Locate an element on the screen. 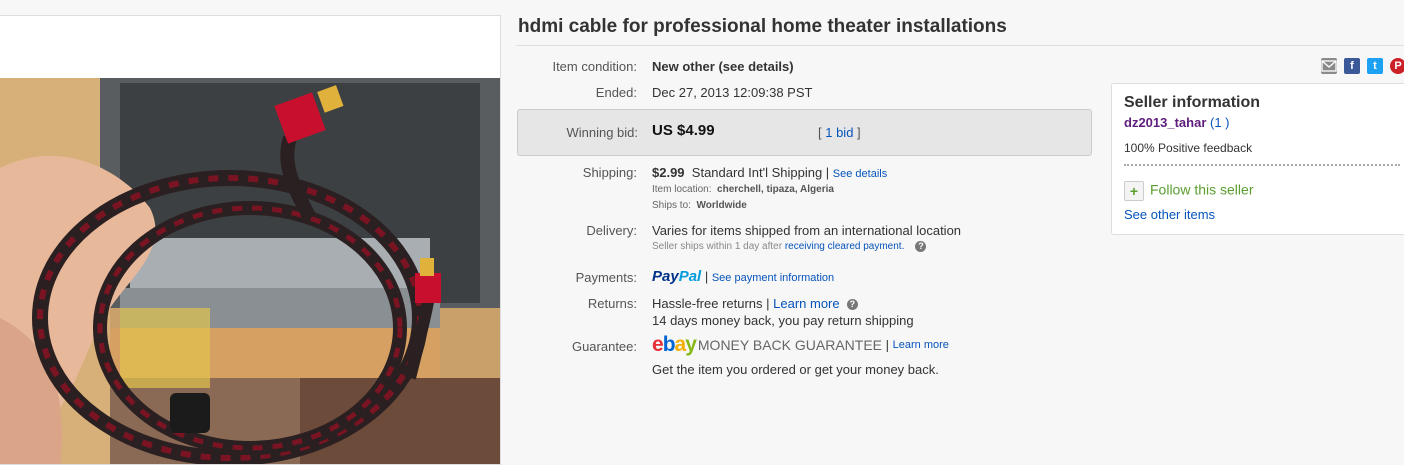 The width and height of the screenshot is (1404, 465). ebay-letter-e: e is located at coordinates (658, 344).